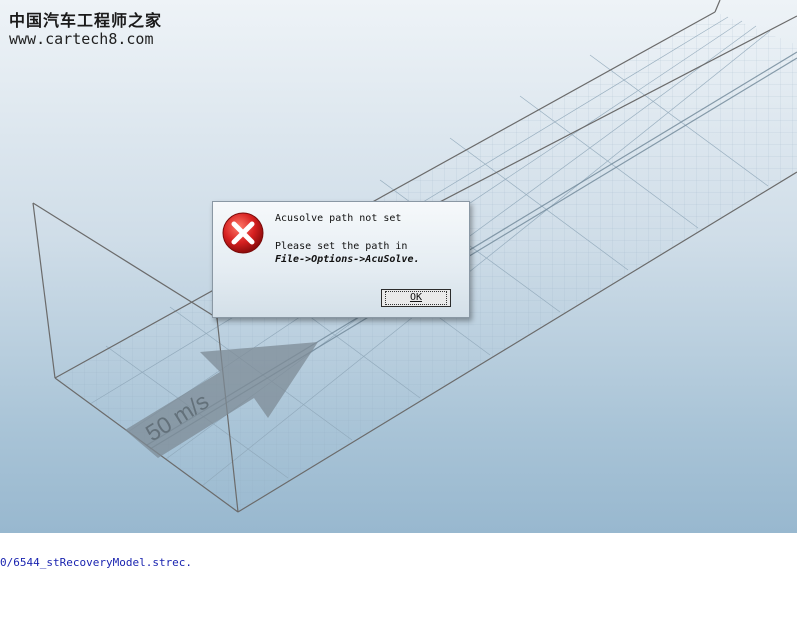 The image size is (797, 623). Describe the element at coordinates (81, 39) in the screenshot. I see `watermark-url: www.cartech8.com` at that location.